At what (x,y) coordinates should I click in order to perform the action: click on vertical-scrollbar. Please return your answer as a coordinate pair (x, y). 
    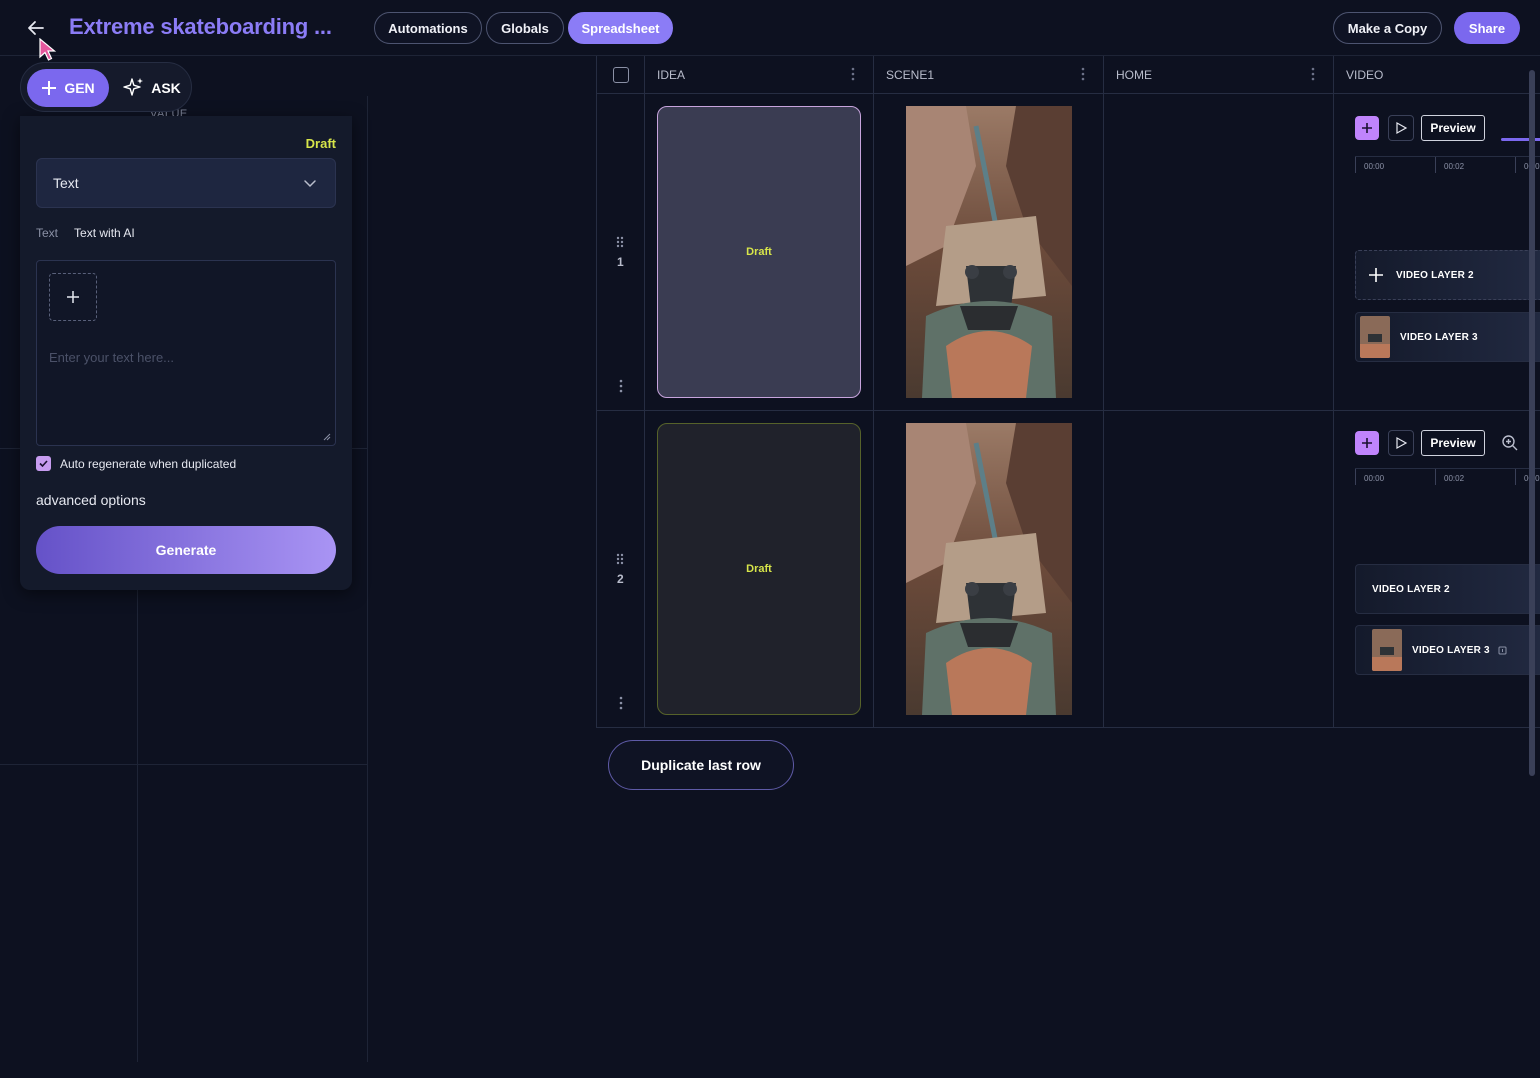
    Looking at the image, I should click on (1532, 423).